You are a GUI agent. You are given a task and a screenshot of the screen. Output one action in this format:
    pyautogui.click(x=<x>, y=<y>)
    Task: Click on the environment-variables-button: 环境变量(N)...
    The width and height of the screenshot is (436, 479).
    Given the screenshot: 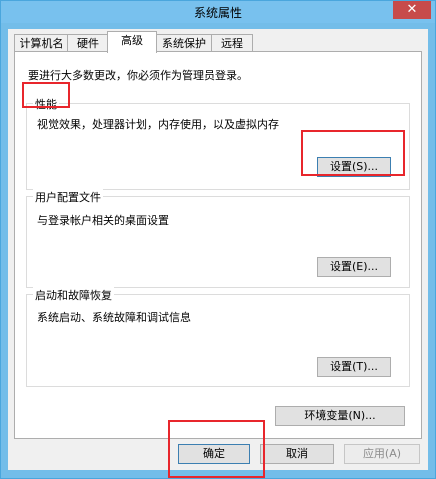 What is the action you would take?
    pyautogui.click(x=340, y=416)
    